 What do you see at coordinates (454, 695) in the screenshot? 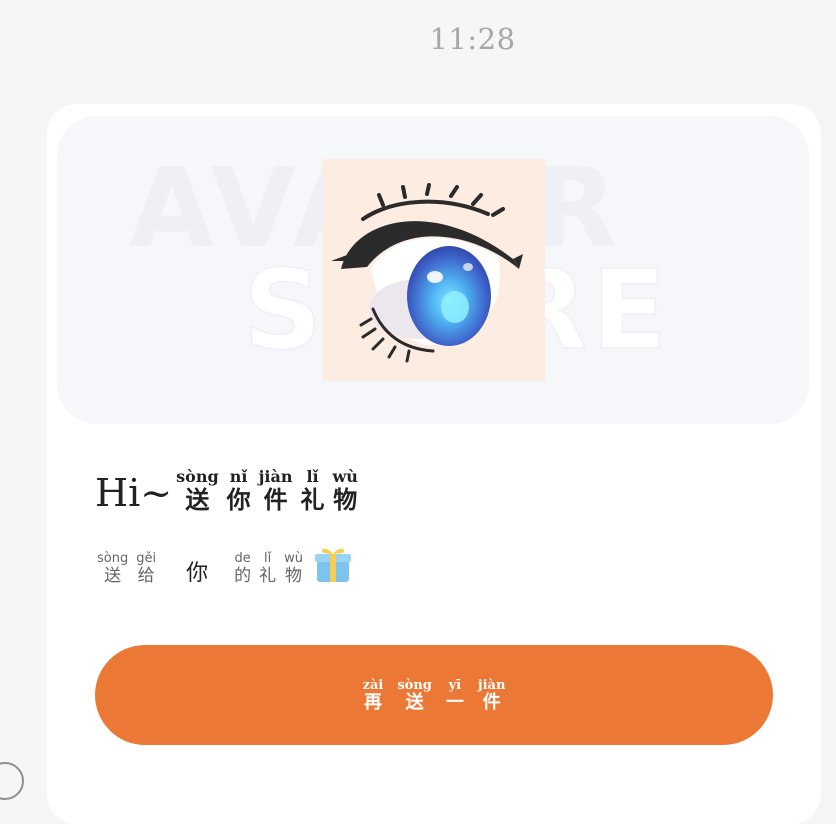
I see `ruby-char: yī 一` at bounding box center [454, 695].